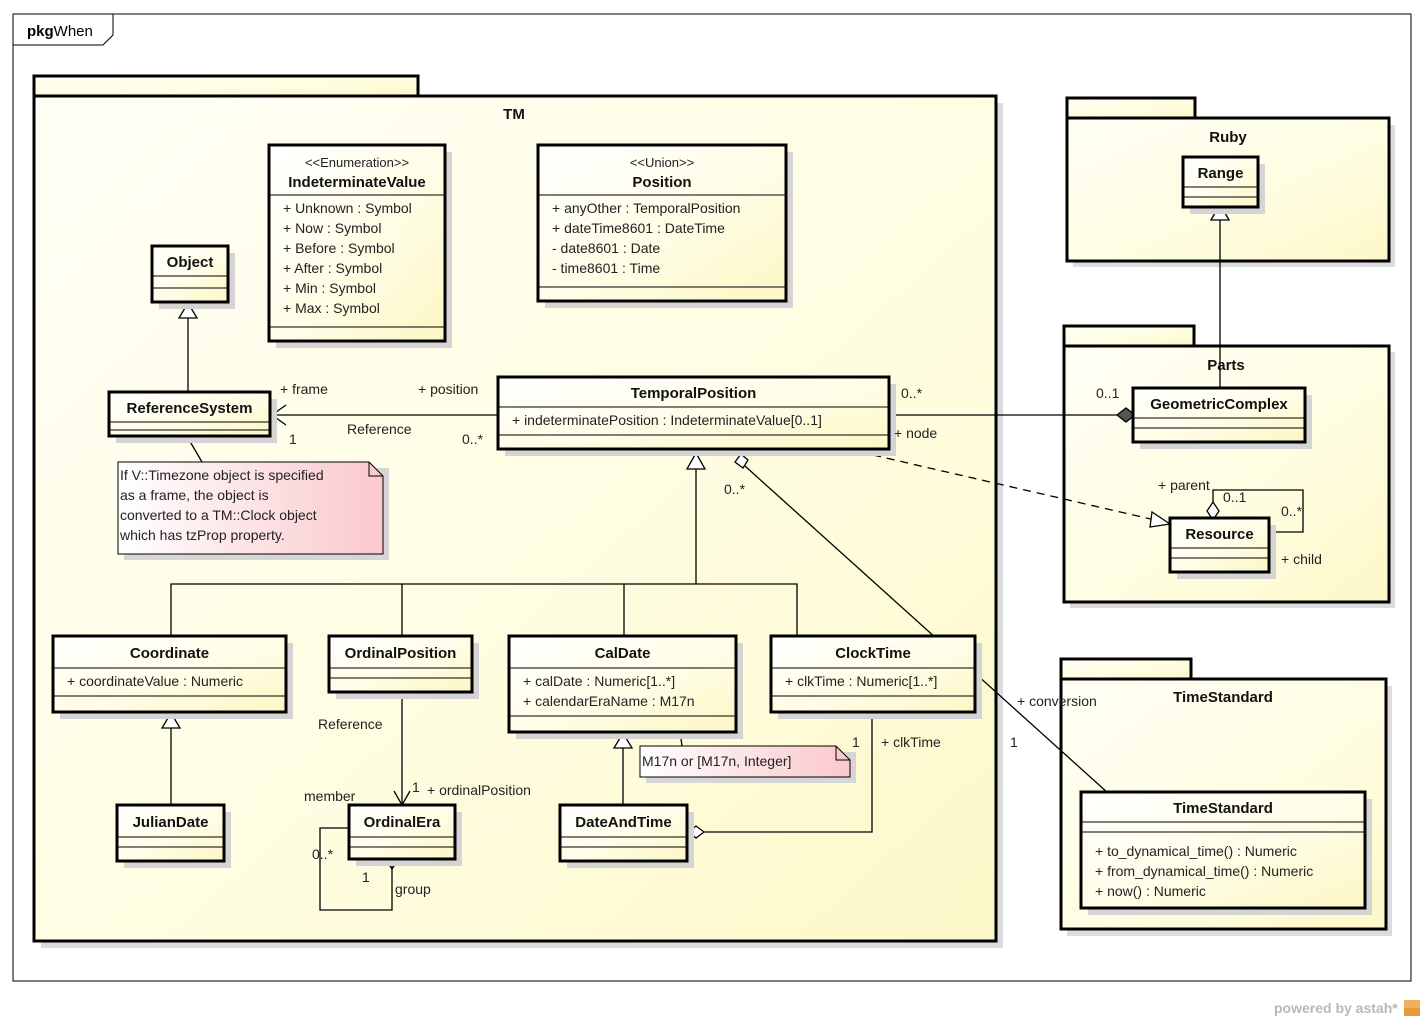  What do you see at coordinates (357, 182) in the screenshot?
I see `class-name: IndeterminateValue` at bounding box center [357, 182].